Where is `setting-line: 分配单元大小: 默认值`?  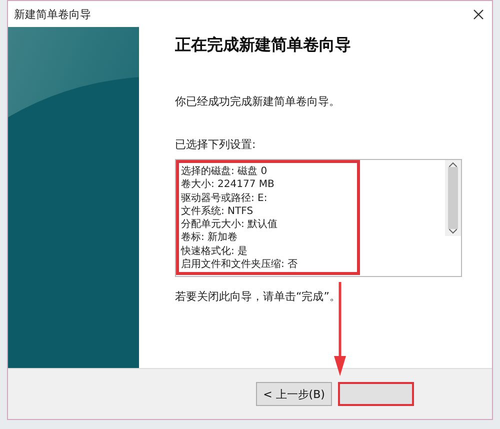
setting-line: 分配单元大小: 默认值 is located at coordinates (230, 225).